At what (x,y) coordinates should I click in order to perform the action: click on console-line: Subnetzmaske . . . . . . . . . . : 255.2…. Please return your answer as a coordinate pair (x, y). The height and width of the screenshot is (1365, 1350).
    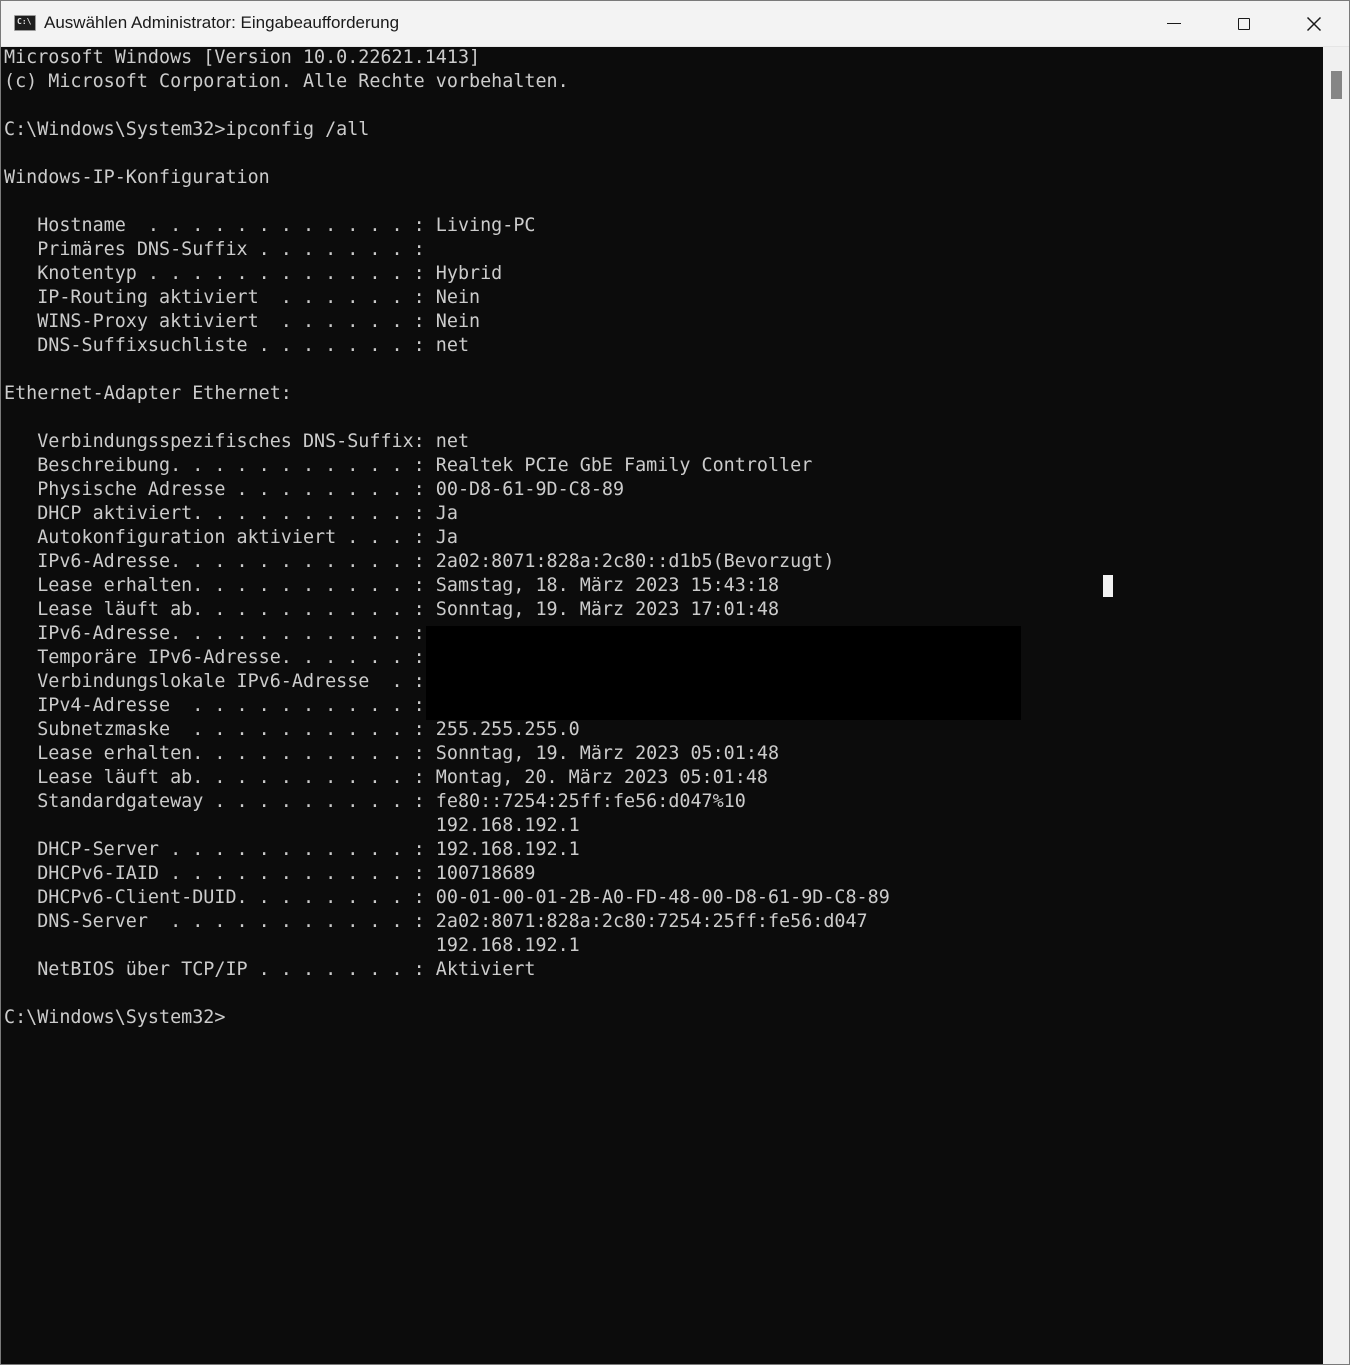
    Looking at the image, I should click on (292, 729).